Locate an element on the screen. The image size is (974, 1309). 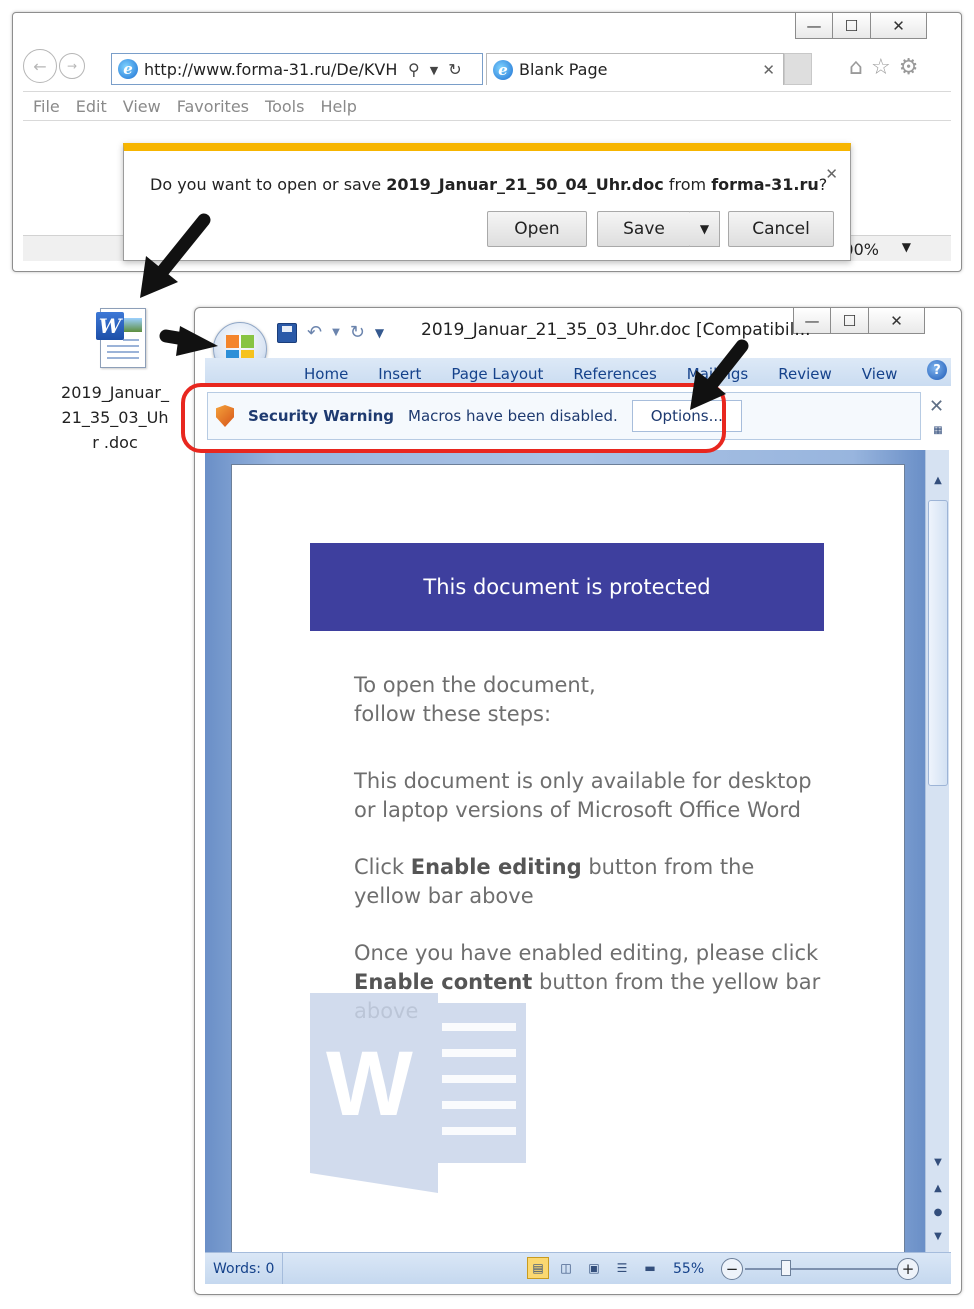
gear-icon: ⚙ is located at coordinates (909, 67).